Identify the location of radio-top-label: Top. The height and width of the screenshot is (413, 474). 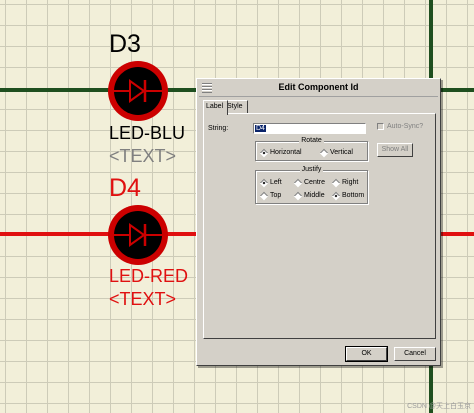
(276, 195).